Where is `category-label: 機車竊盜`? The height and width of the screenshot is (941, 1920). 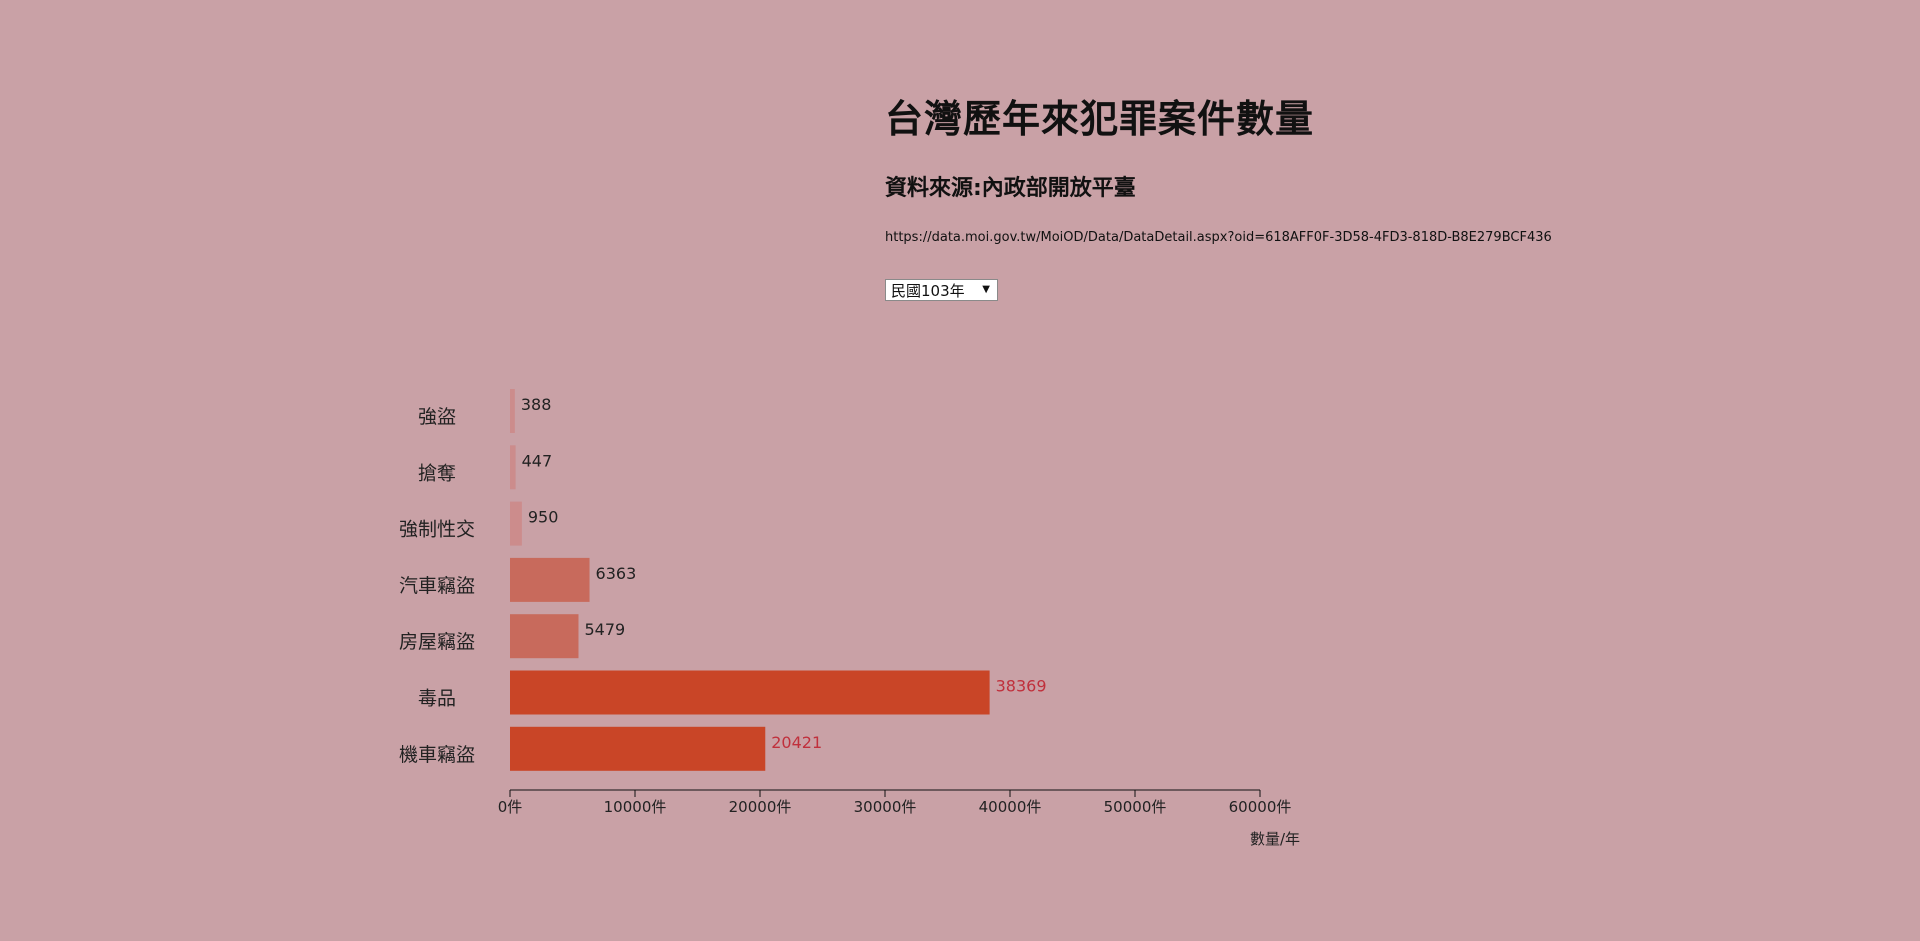
category-label: 機車竊盜 is located at coordinates (437, 755).